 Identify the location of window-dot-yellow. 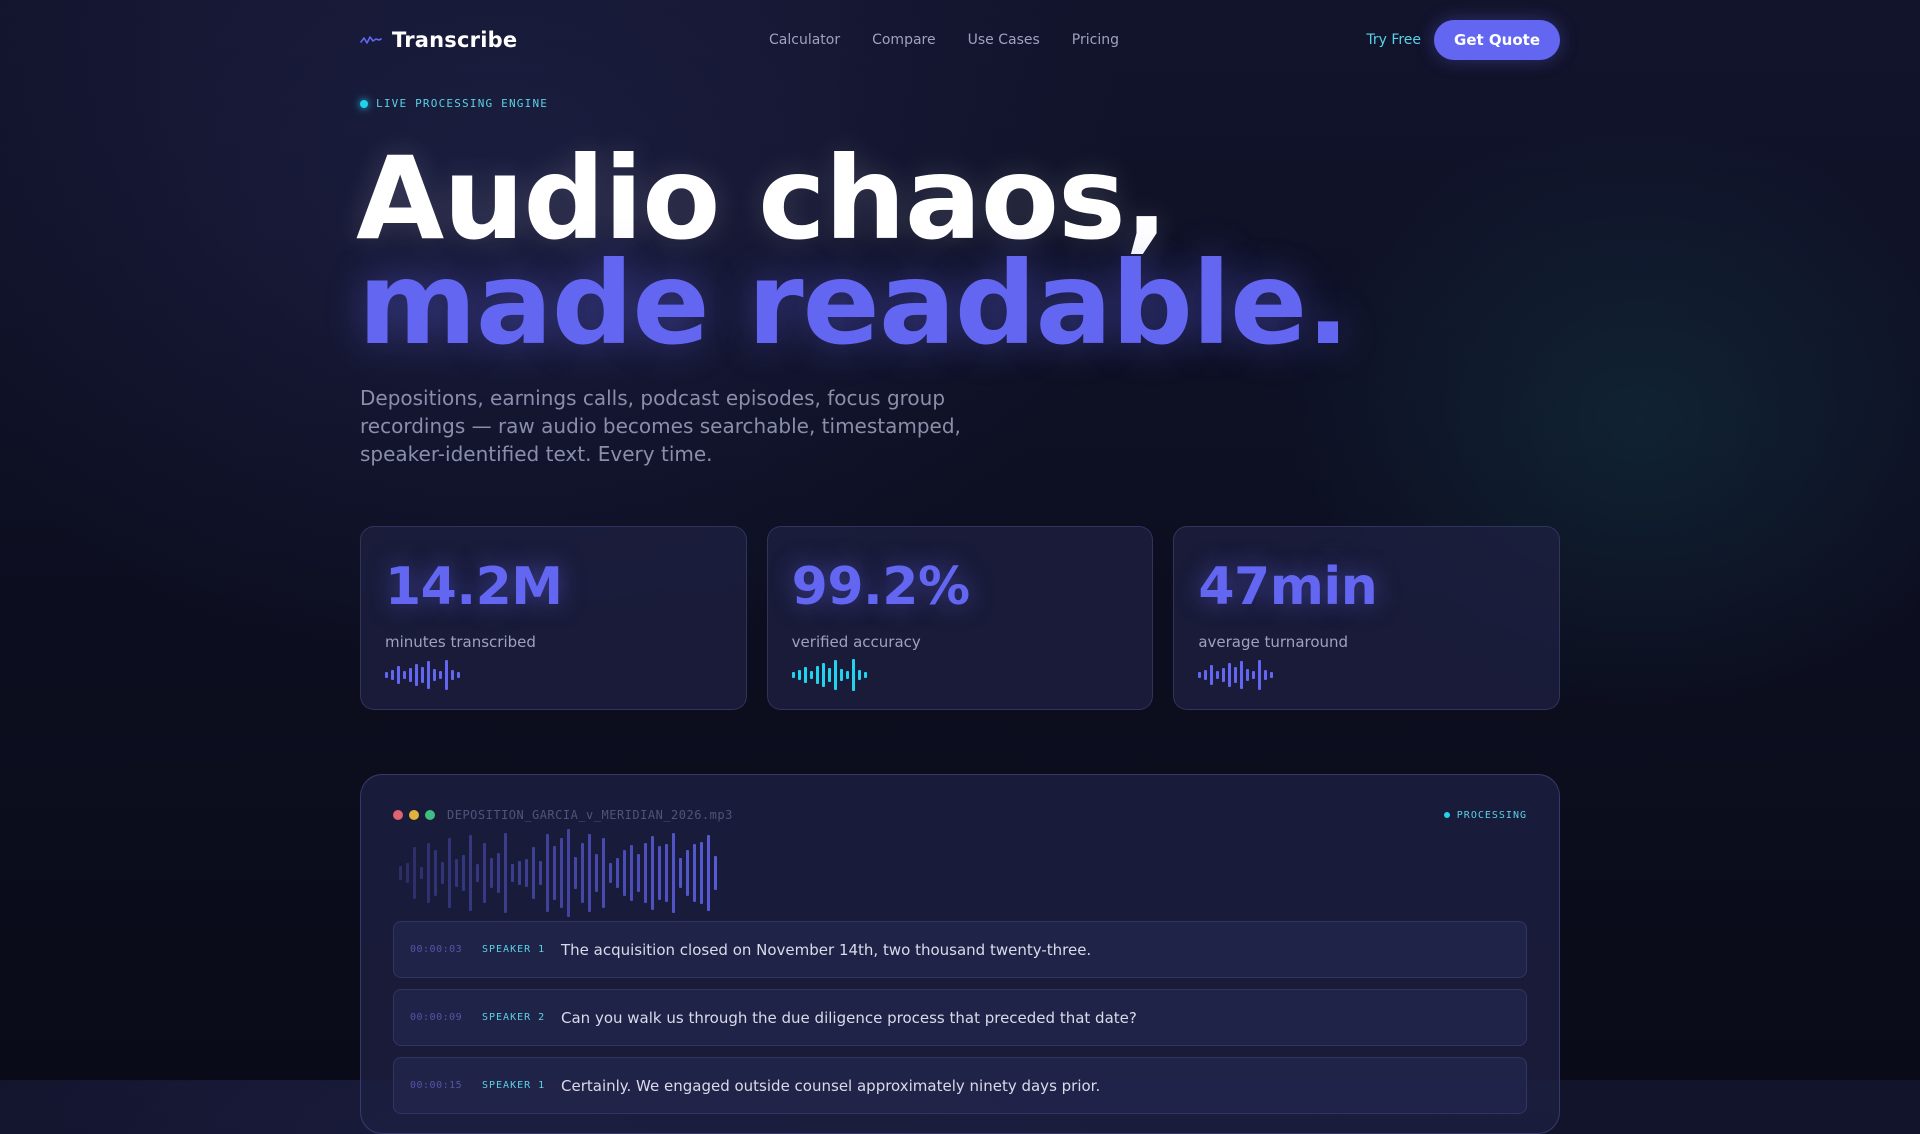
(414, 815).